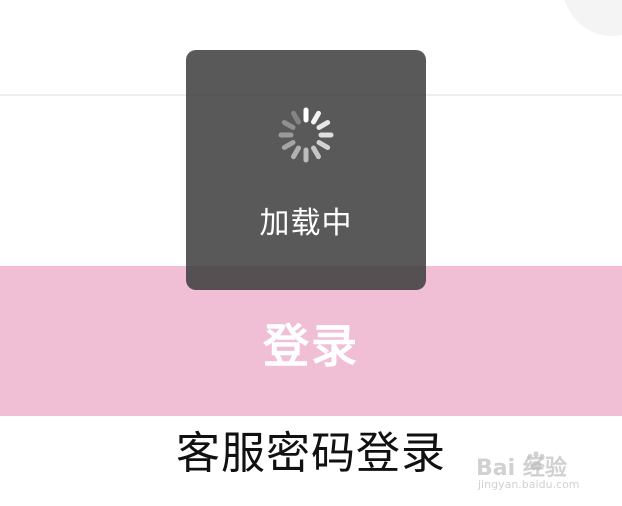  I want to click on watermark-url: jingyan.baidu.com, so click(529, 484).